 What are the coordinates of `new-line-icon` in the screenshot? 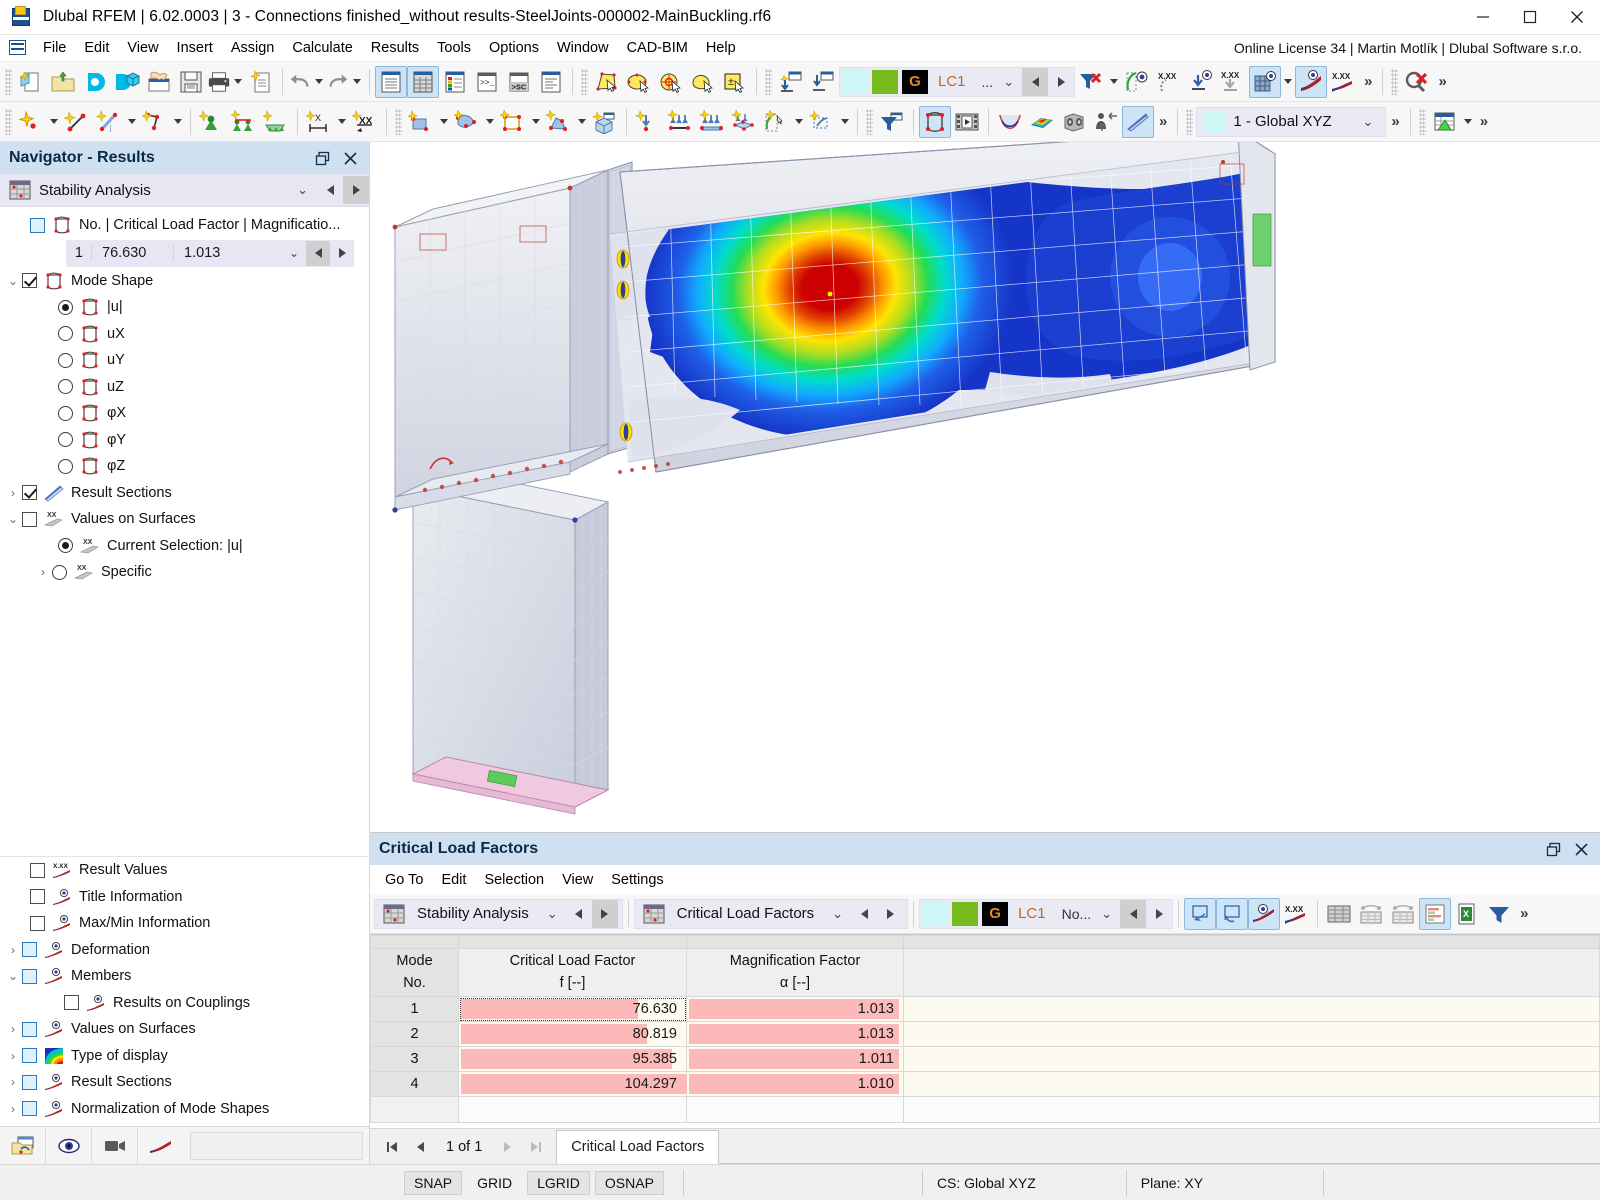 It's located at (77, 122).